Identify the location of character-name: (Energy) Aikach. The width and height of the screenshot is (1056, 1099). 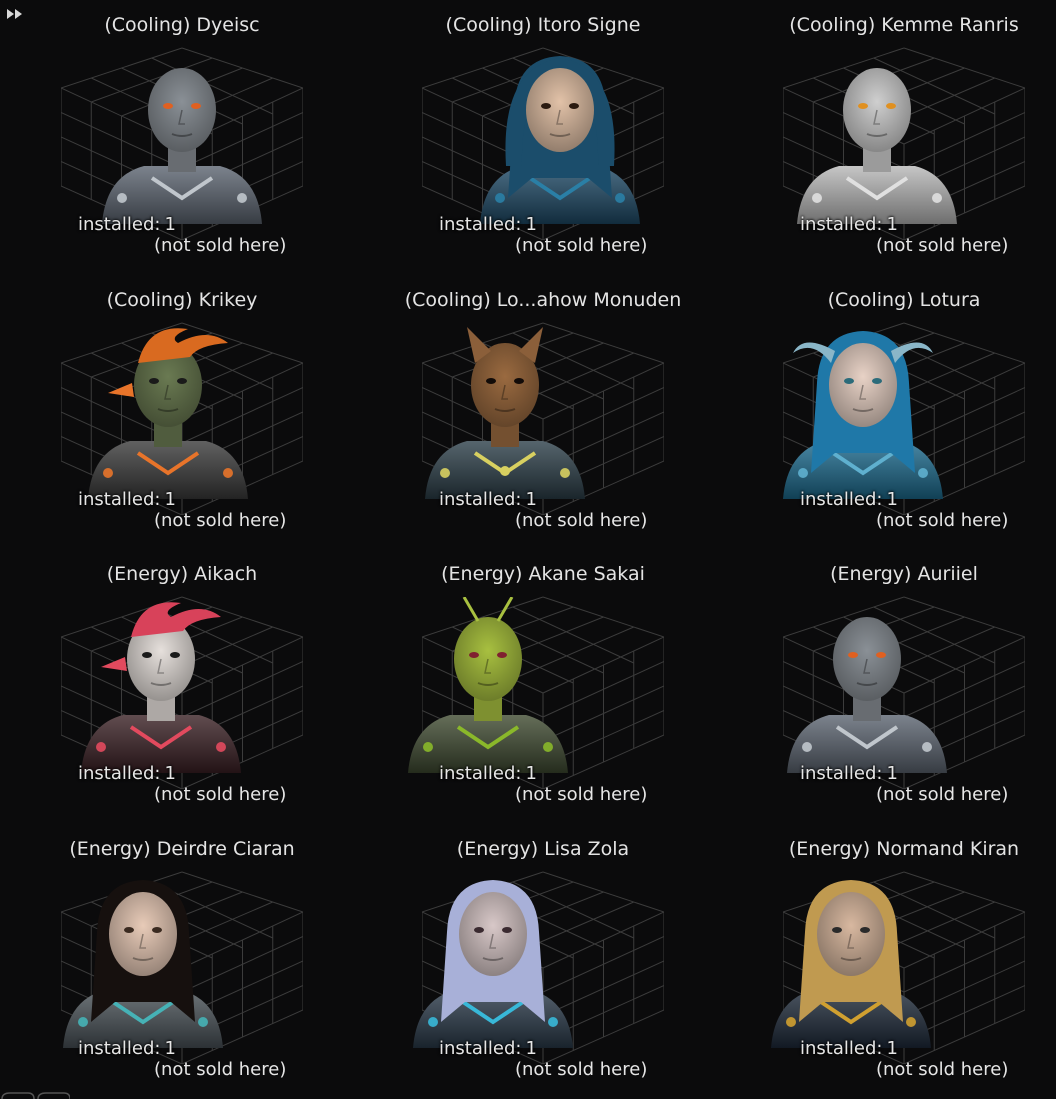
(182, 574).